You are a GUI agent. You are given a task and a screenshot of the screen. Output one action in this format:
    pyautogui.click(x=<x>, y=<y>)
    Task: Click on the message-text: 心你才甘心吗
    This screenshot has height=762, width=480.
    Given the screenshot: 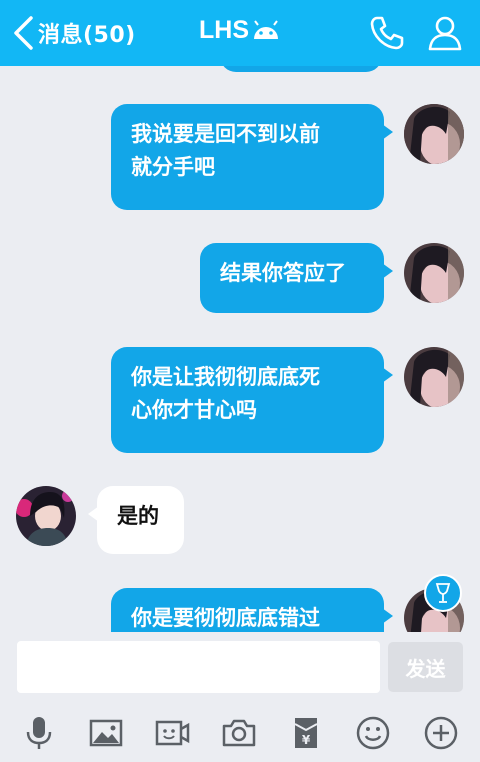 What is the action you would take?
    pyautogui.click(x=194, y=410)
    